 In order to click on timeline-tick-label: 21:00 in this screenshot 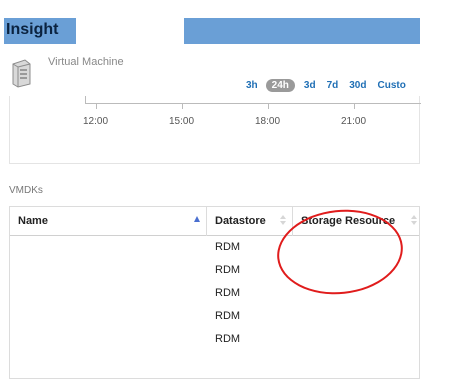, I will do `click(354, 121)`.